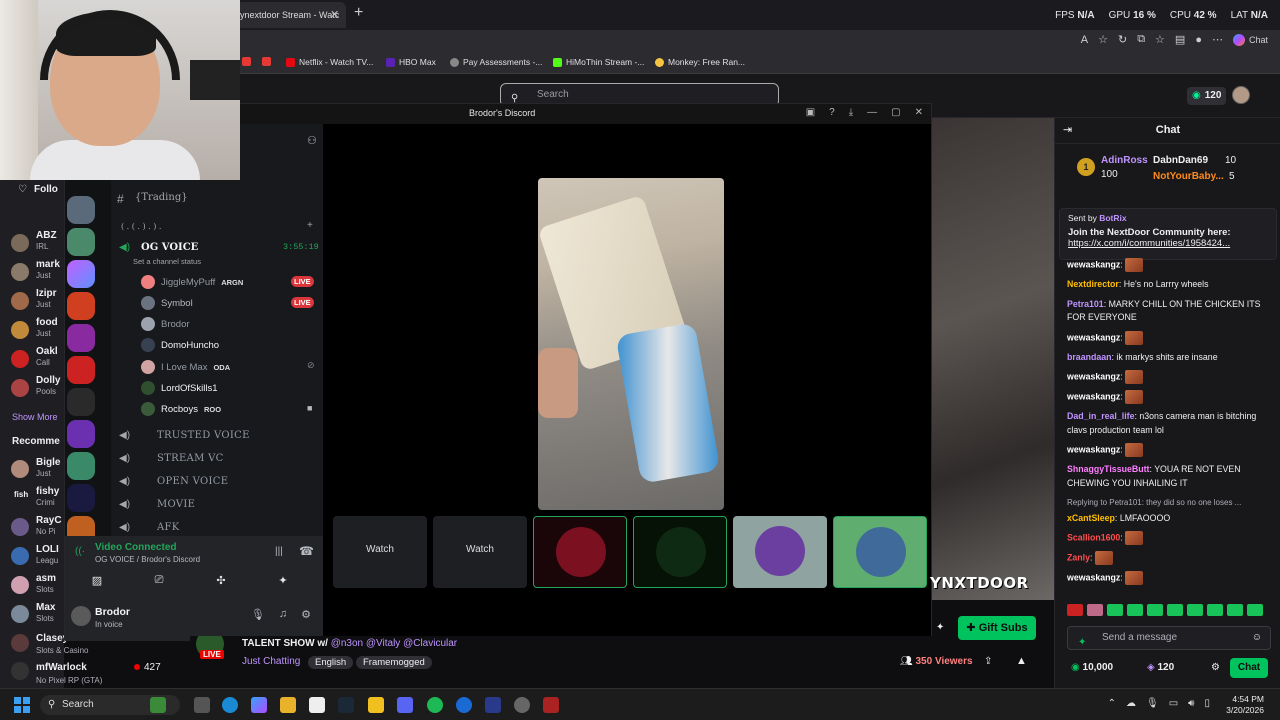 The width and height of the screenshot is (1280, 720). I want to click on channel-trusted-voice: TRUSTED VOICE, so click(203, 435).